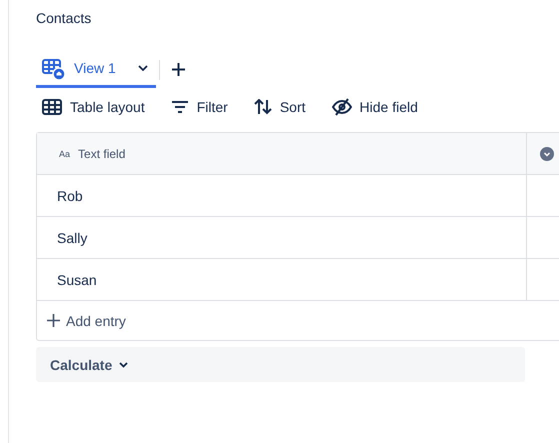 The width and height of the screenshot is (559, 443). I want to click on calculate-button: Calculate, so click(280, 364).